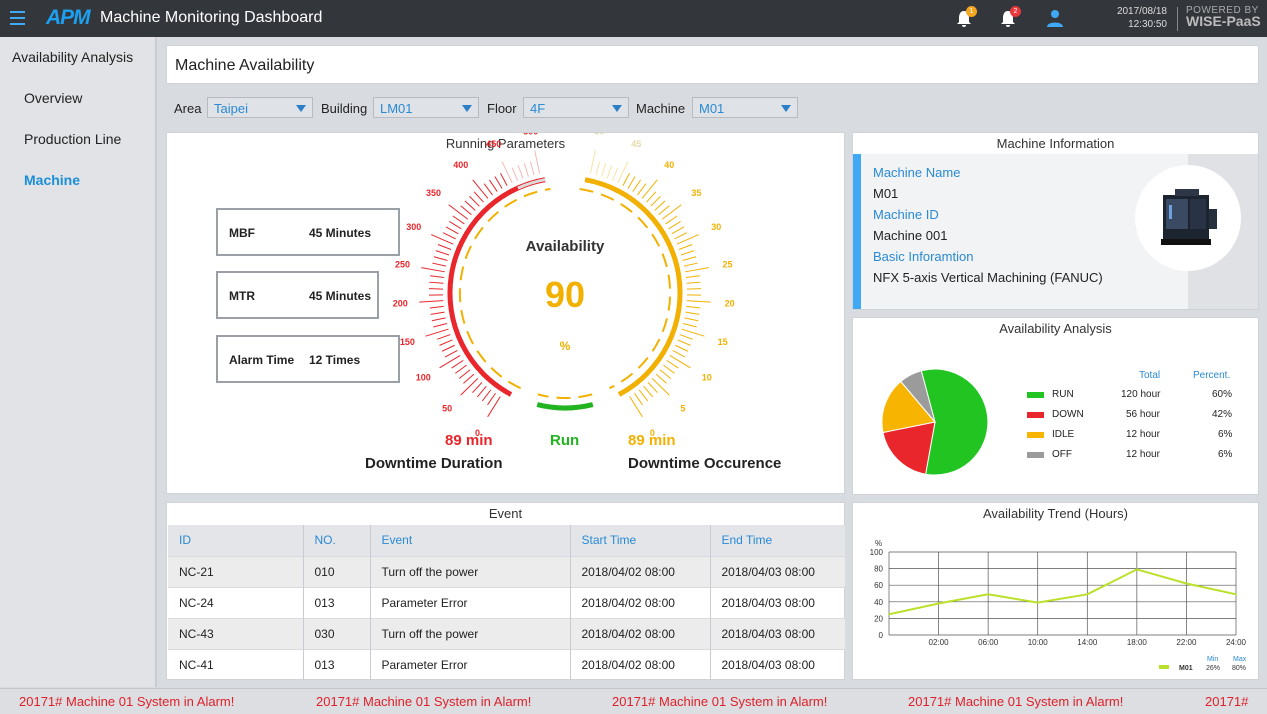 The image size is (1267, 714). Describe the element at coordinates (857, 231) in the screenshot. I see `accent-bar` at that location.